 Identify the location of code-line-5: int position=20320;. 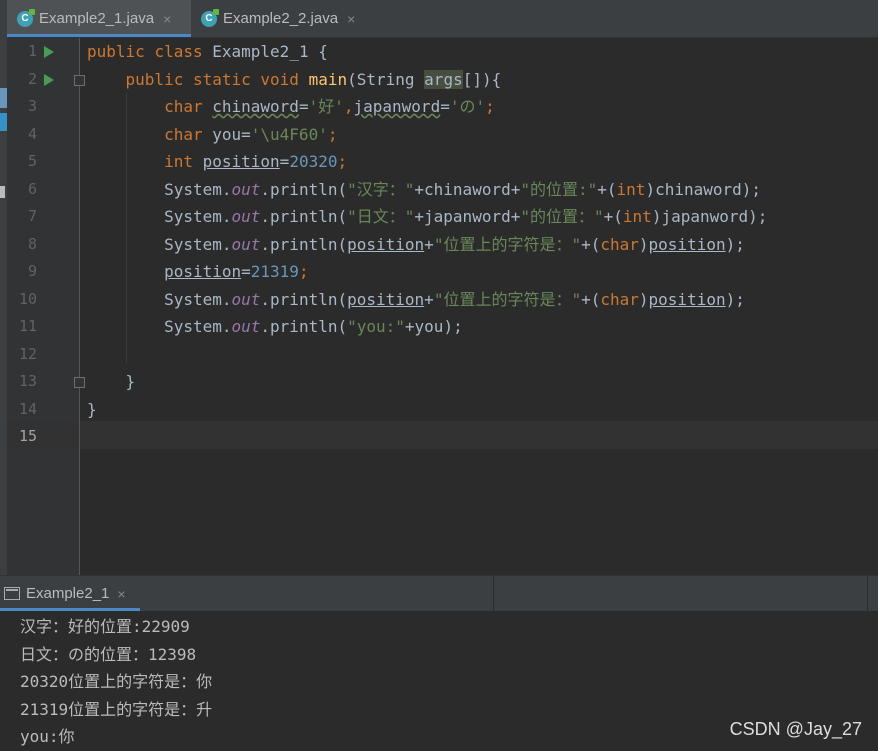
(256, 161).